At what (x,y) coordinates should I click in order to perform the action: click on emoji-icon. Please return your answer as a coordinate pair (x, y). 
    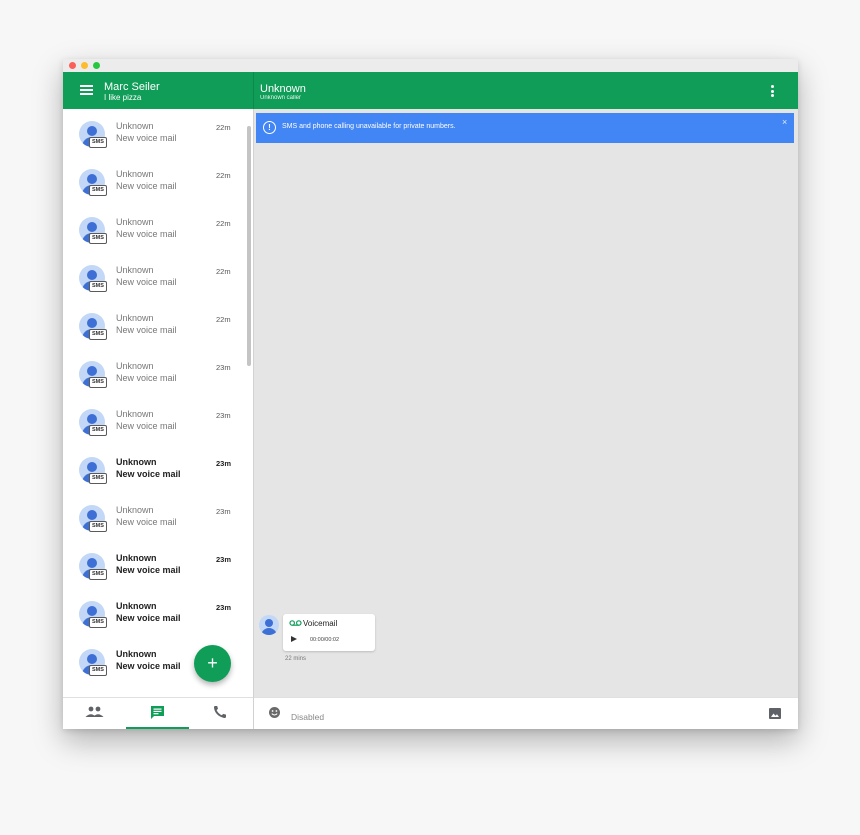
    Looking at the image, I should click on (274, 712).